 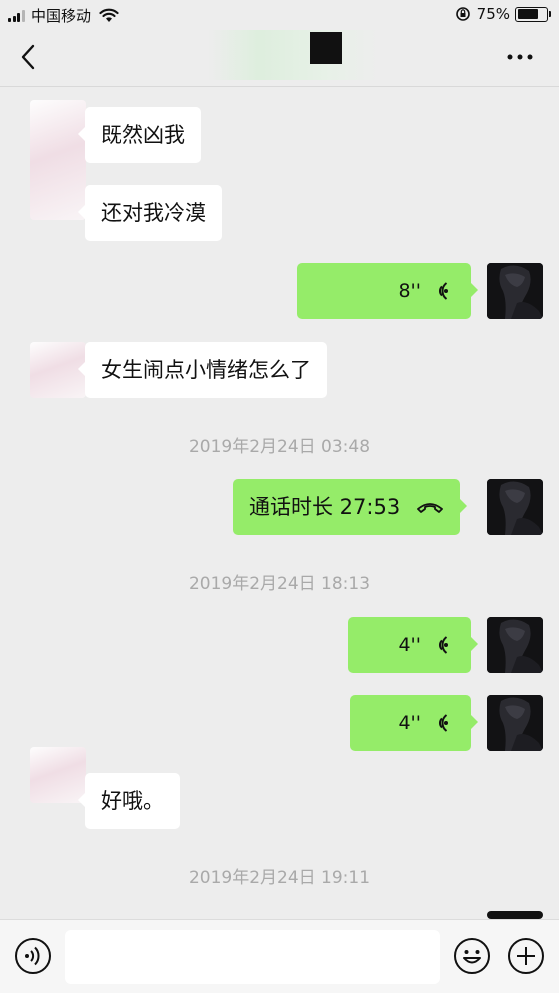 I want to click on avatar-contact, so click(x=58, y=160).